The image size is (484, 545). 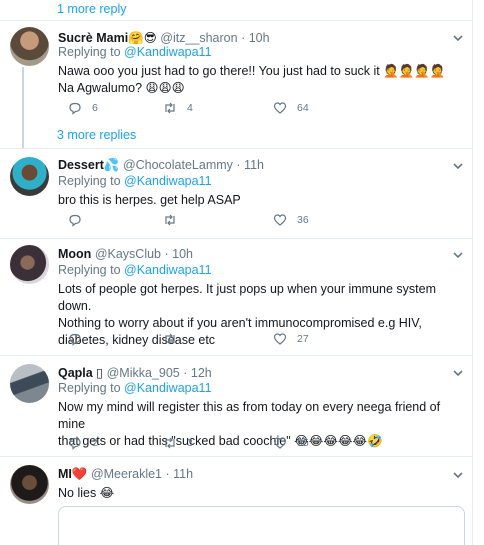 What do you see at coordinates (121, 88) in the screenshot?
I see `tweet-text-line: Na Agwalumo? 😩😩😩` at bounding box center [121, 88].